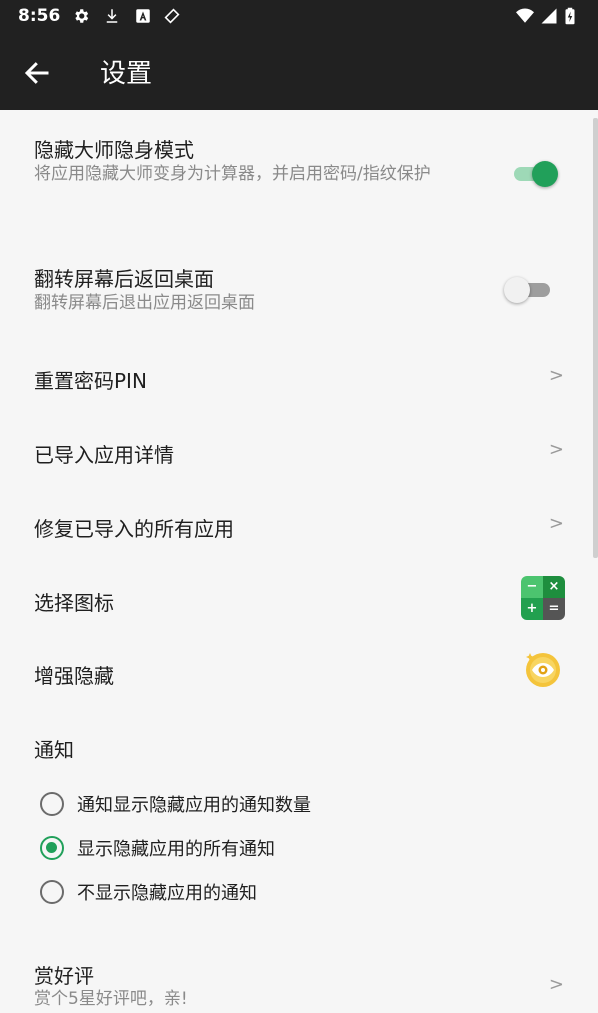  What do you see at coordinates (126, 74) in the screenshot?
I see `page-title: 设置` at bounding box center [126, 74].